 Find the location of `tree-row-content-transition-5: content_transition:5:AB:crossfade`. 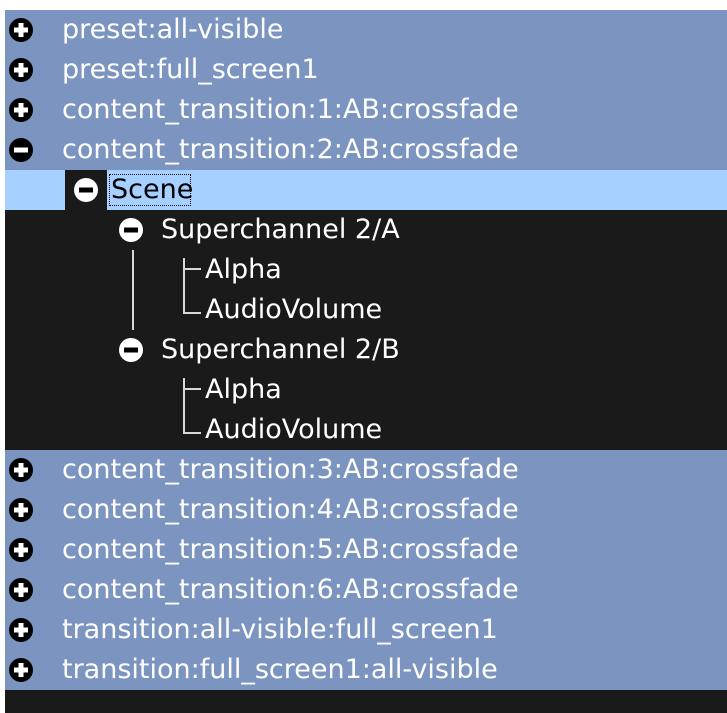

tree-row-content-transition-5: content_transition:5:AB:crossfade is located at coordinates (366, 550).